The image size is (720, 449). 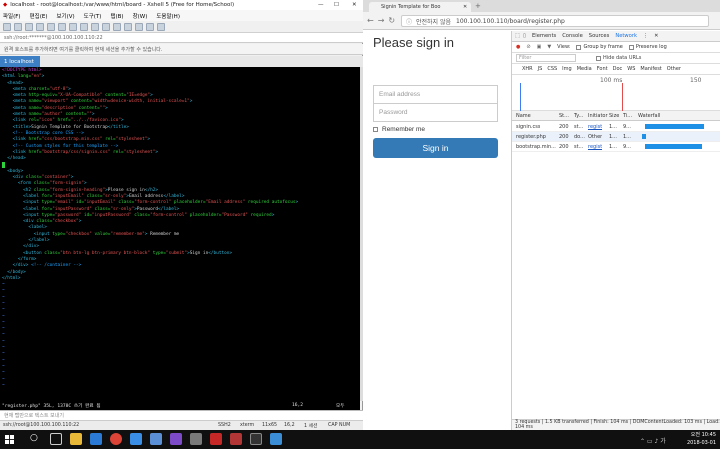 I want to click on start-button, so click(x=9, y=439).